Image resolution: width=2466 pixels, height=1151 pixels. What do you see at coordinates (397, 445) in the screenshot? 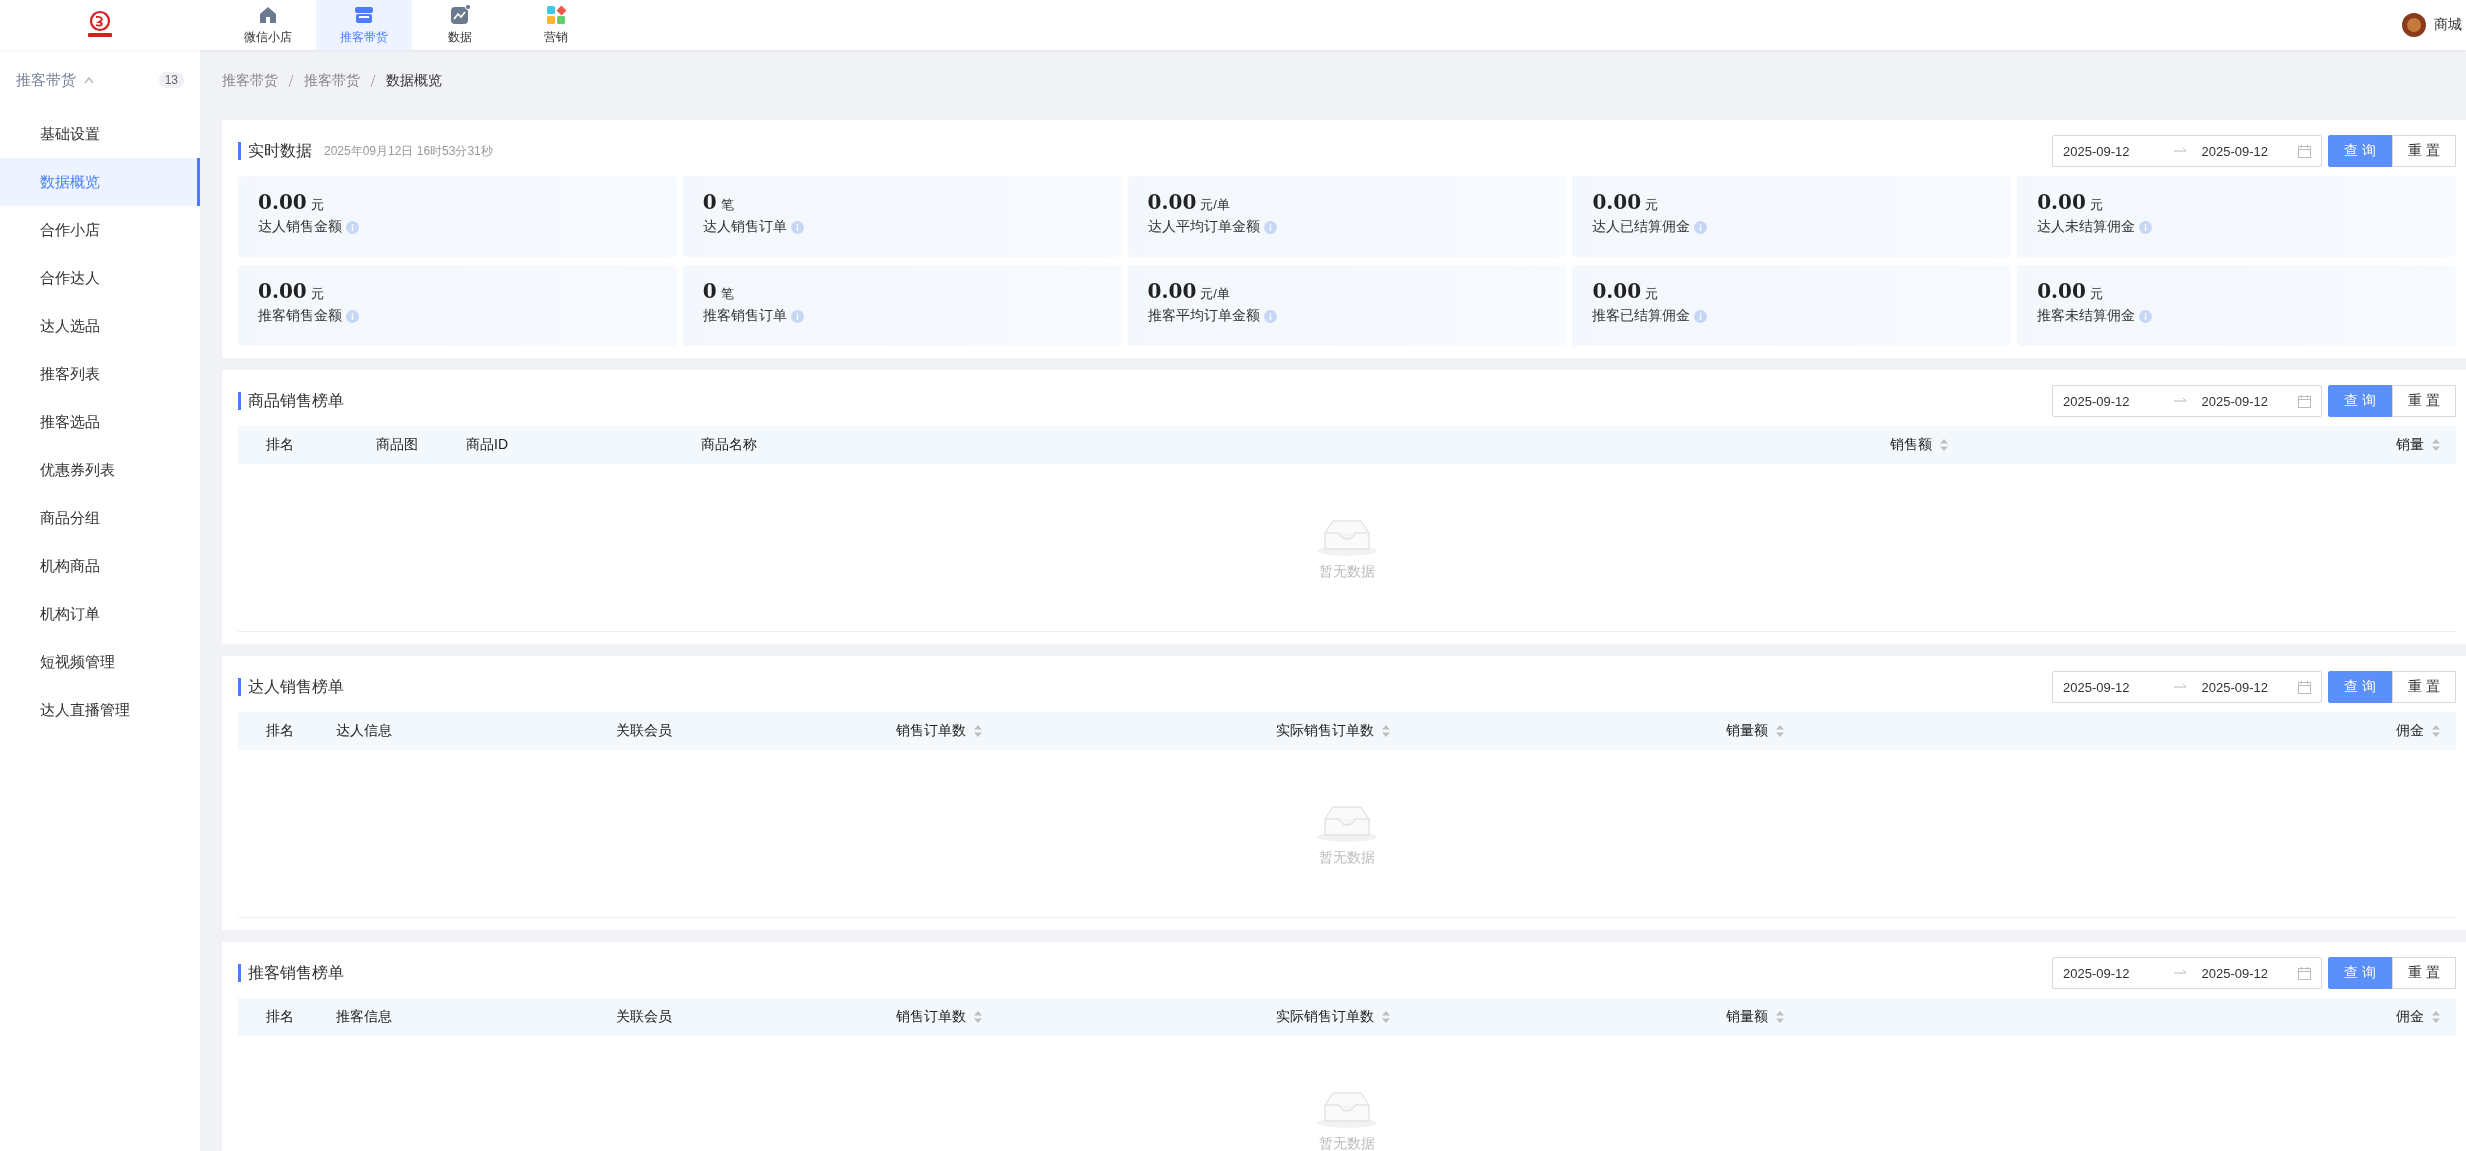
I see `column-header: 商品图` at bounding box center [397, 445].